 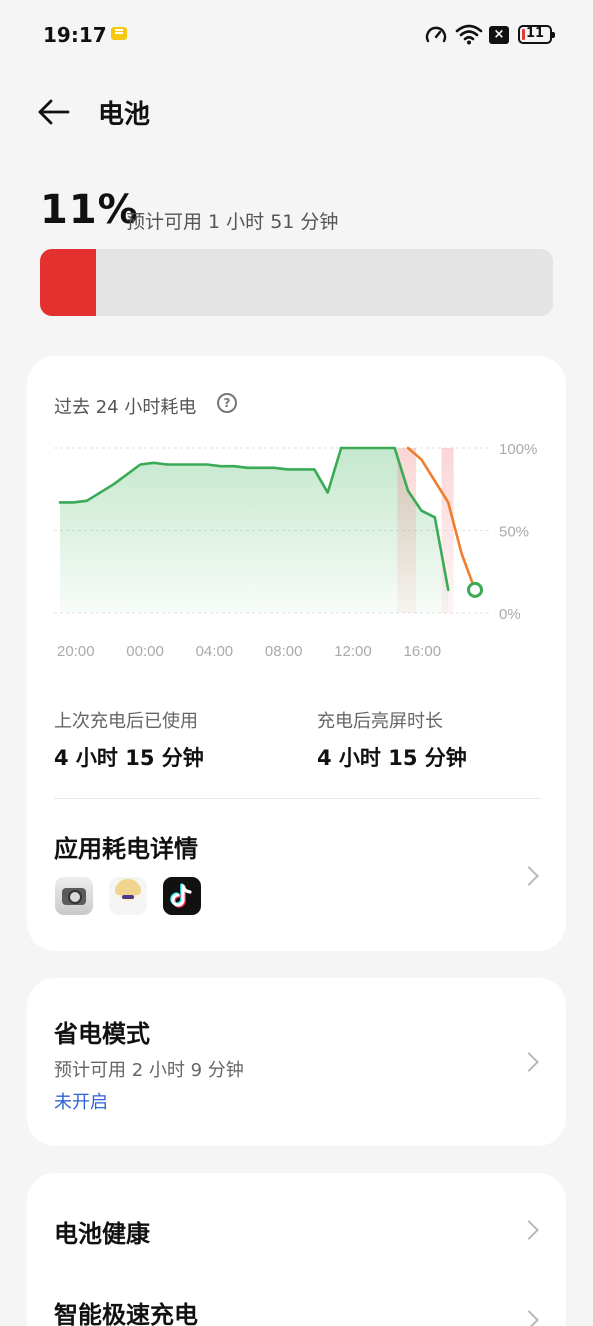 What do you see at coordinates (475, 589) in the screenshot?
I see `chart-current-point` at bounding box center [475, 589].